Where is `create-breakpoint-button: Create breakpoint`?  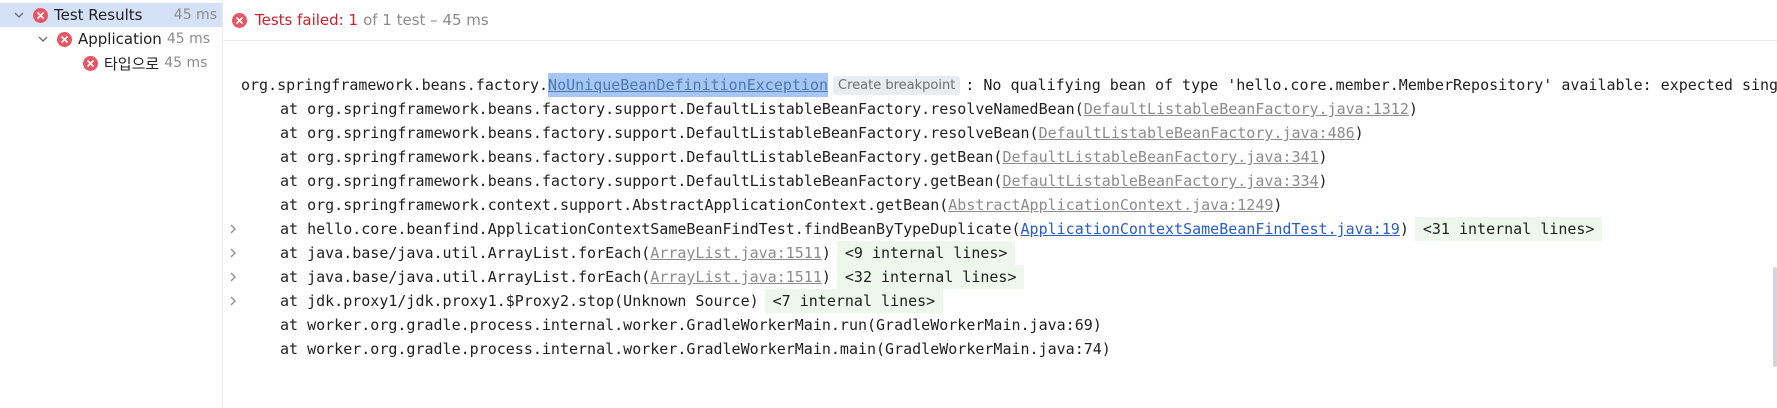
create-breakpoint-button: Create breakpoint is located at coordinates (897, 85).